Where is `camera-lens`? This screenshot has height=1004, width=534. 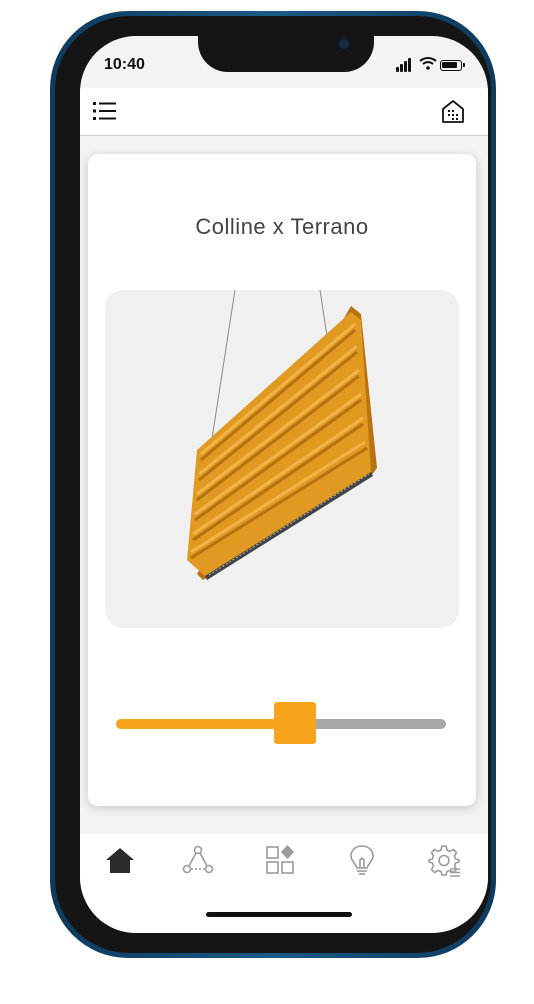
camera-lens is located at coordinates (344, 44).